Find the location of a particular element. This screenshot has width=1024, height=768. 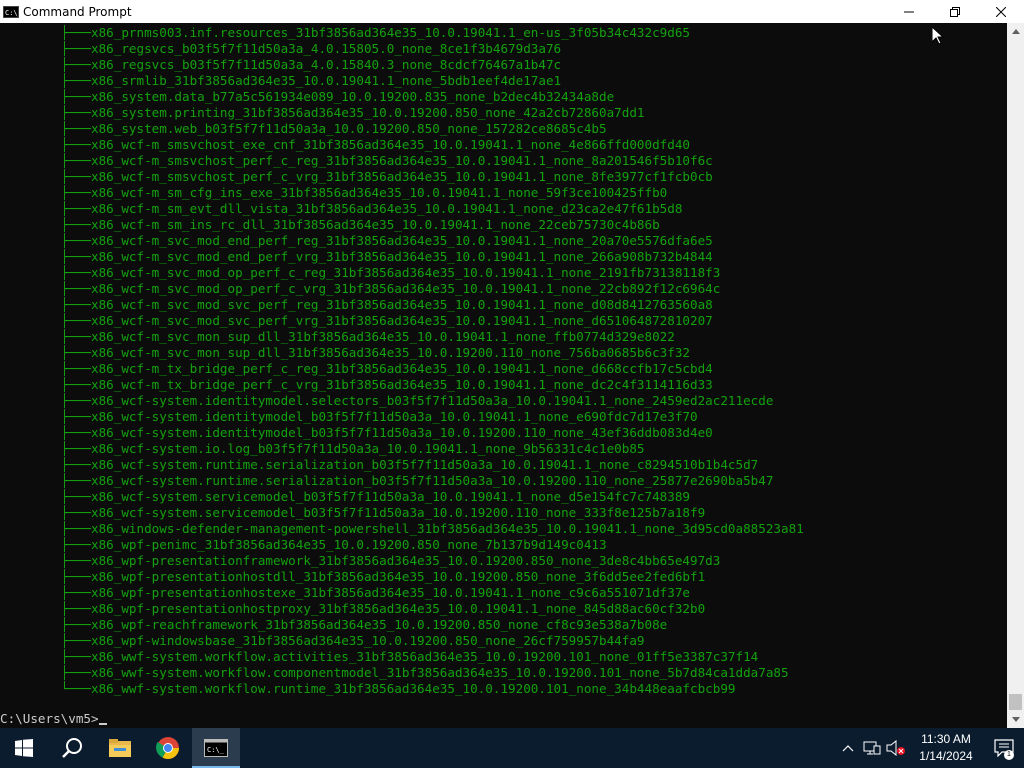

scroll-thumb is located at coordinates (1015, 702).